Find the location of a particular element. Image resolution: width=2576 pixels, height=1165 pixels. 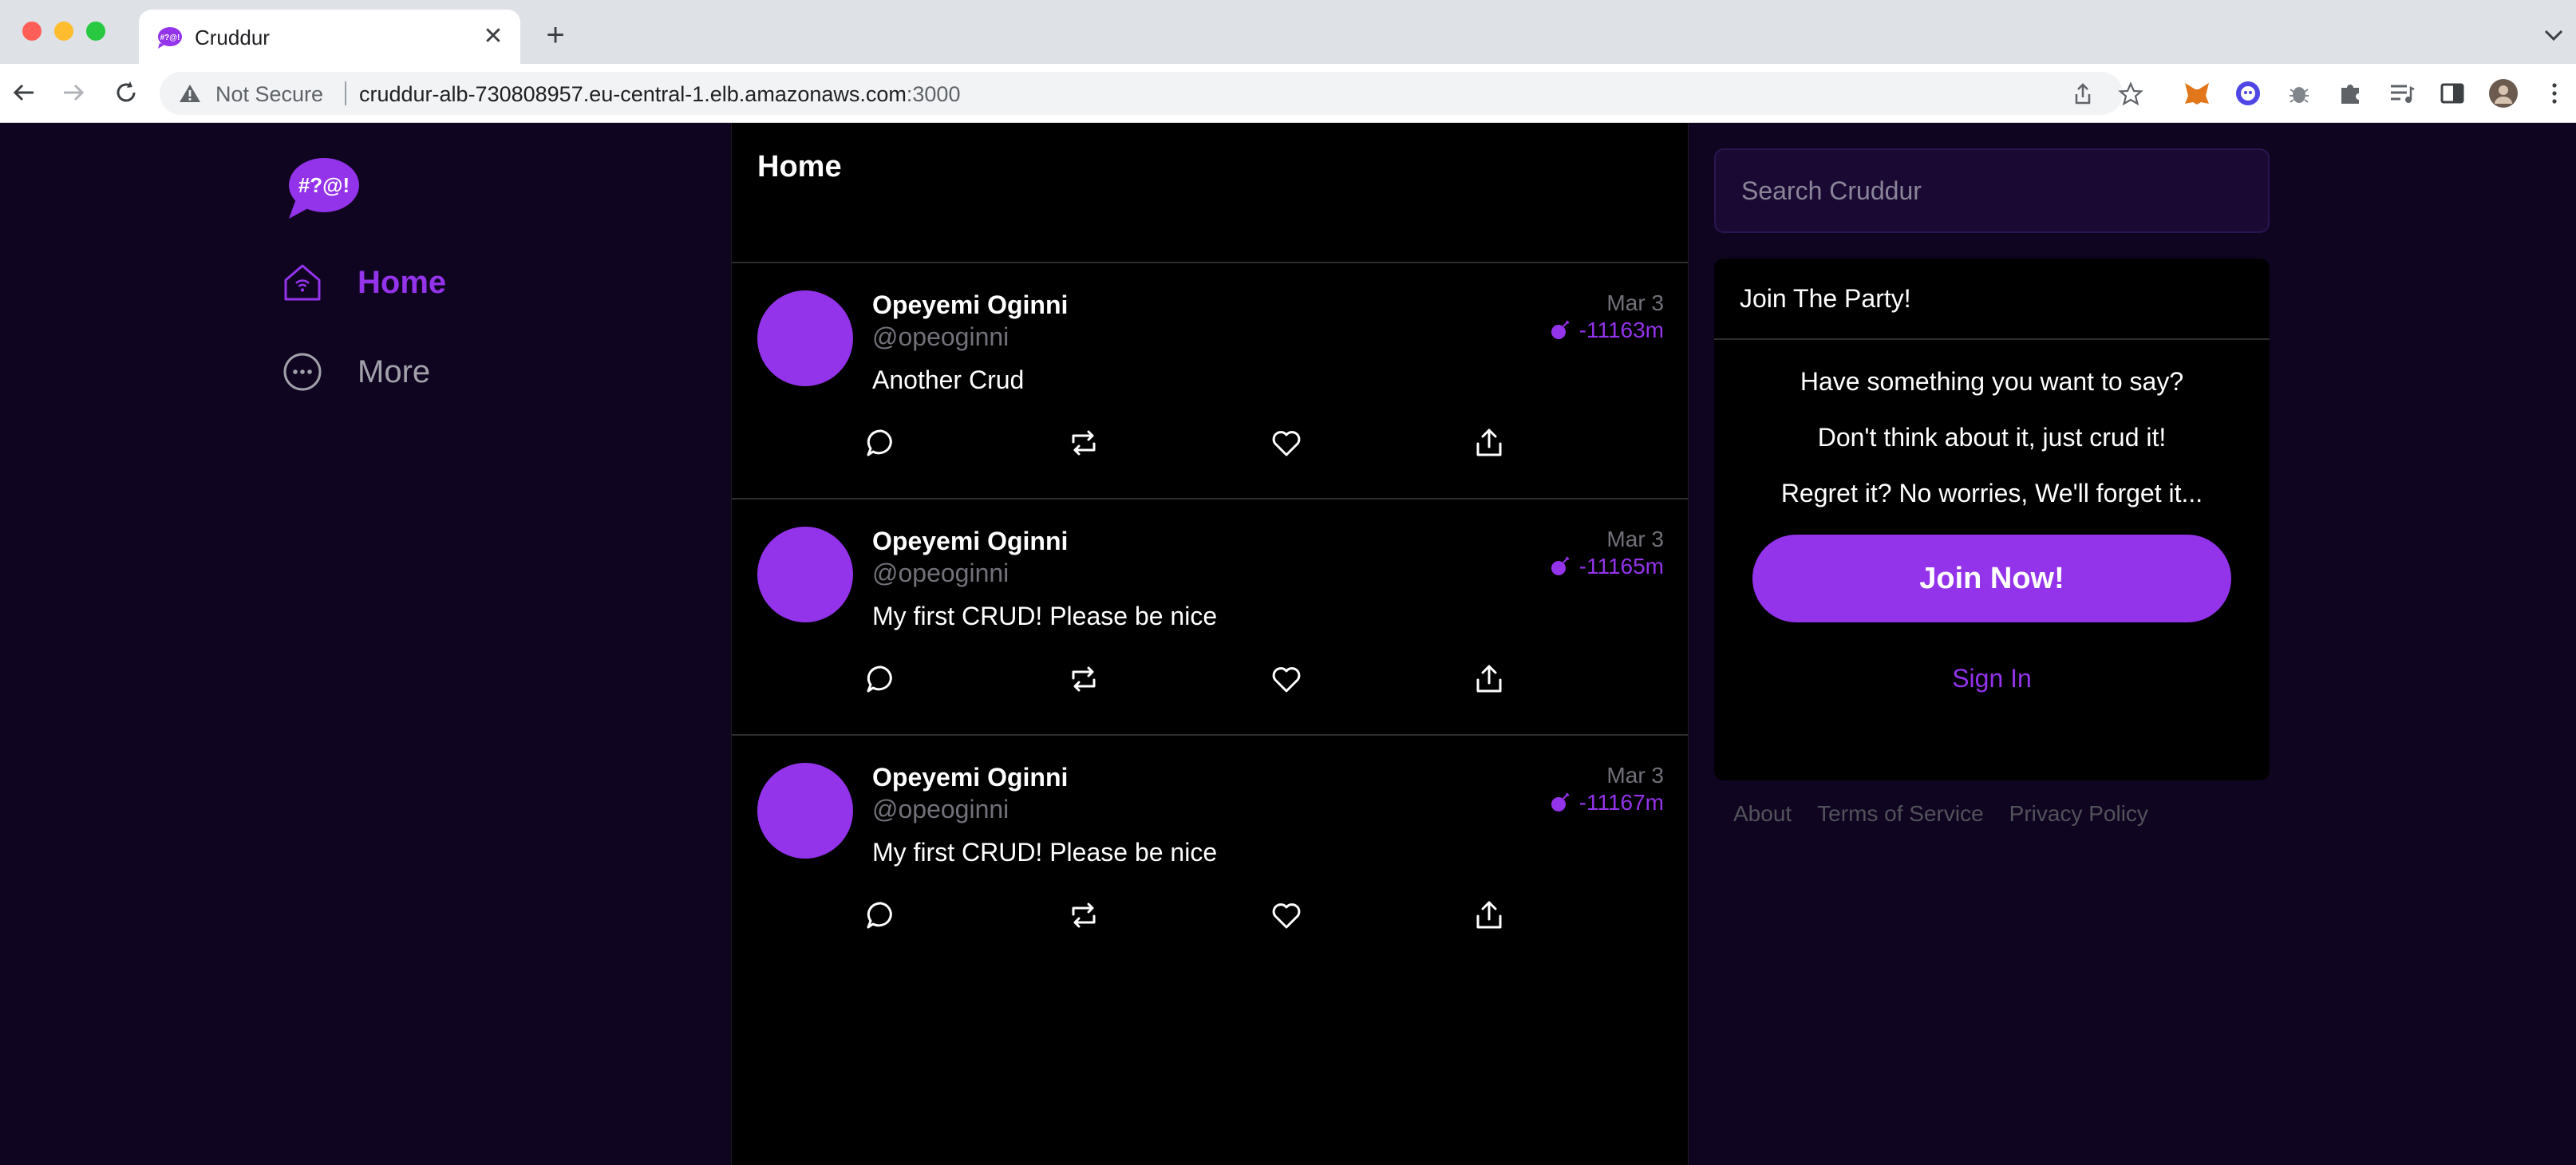

browser-menu-icon is located at coordinates (2554, 93).